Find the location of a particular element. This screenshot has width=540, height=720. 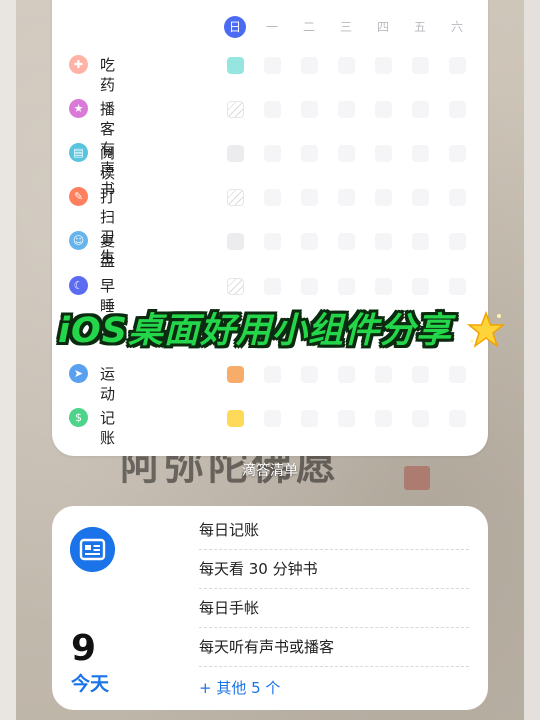

moon-icon: ☾ is located at coordinates (78, 285).